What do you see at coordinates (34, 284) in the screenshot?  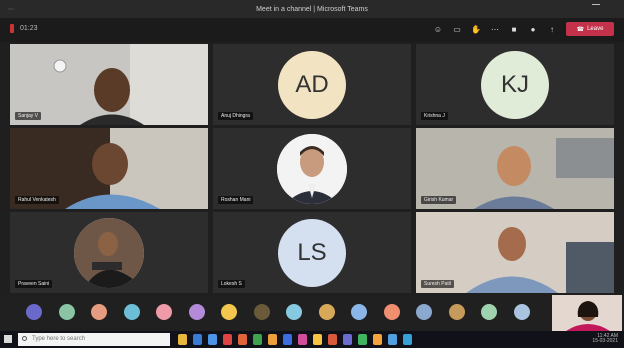 I see `participant-name: Praveen Saini` at bounding box center [34, 284].